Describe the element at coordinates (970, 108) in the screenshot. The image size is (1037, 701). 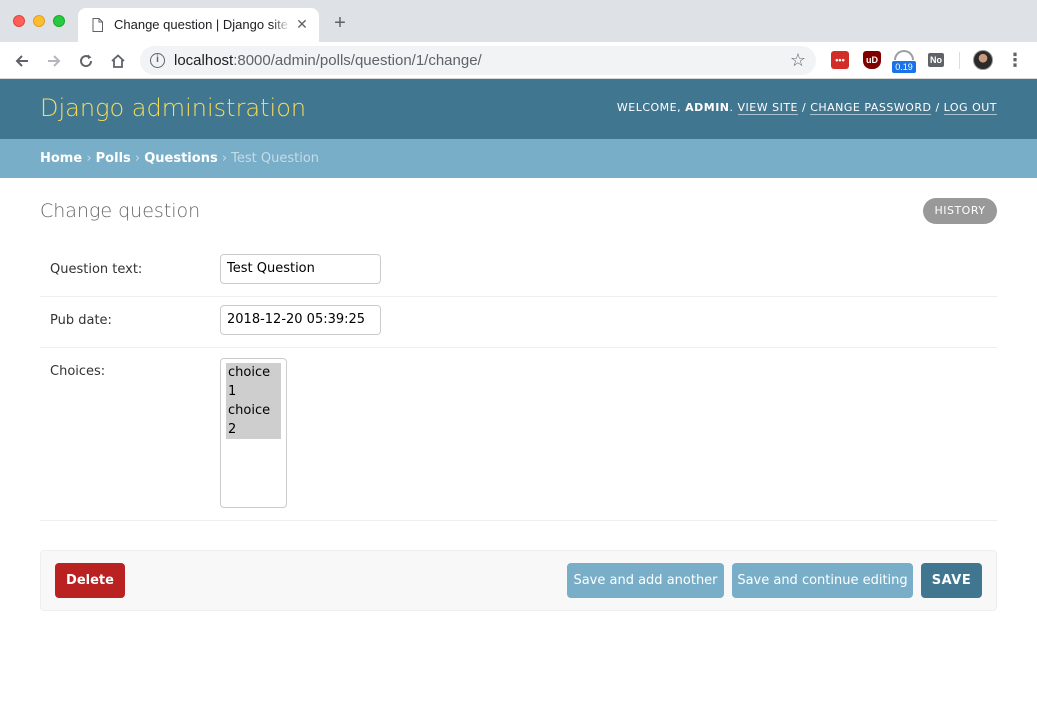
I see `log-out-link: LOG OUT` at that location.